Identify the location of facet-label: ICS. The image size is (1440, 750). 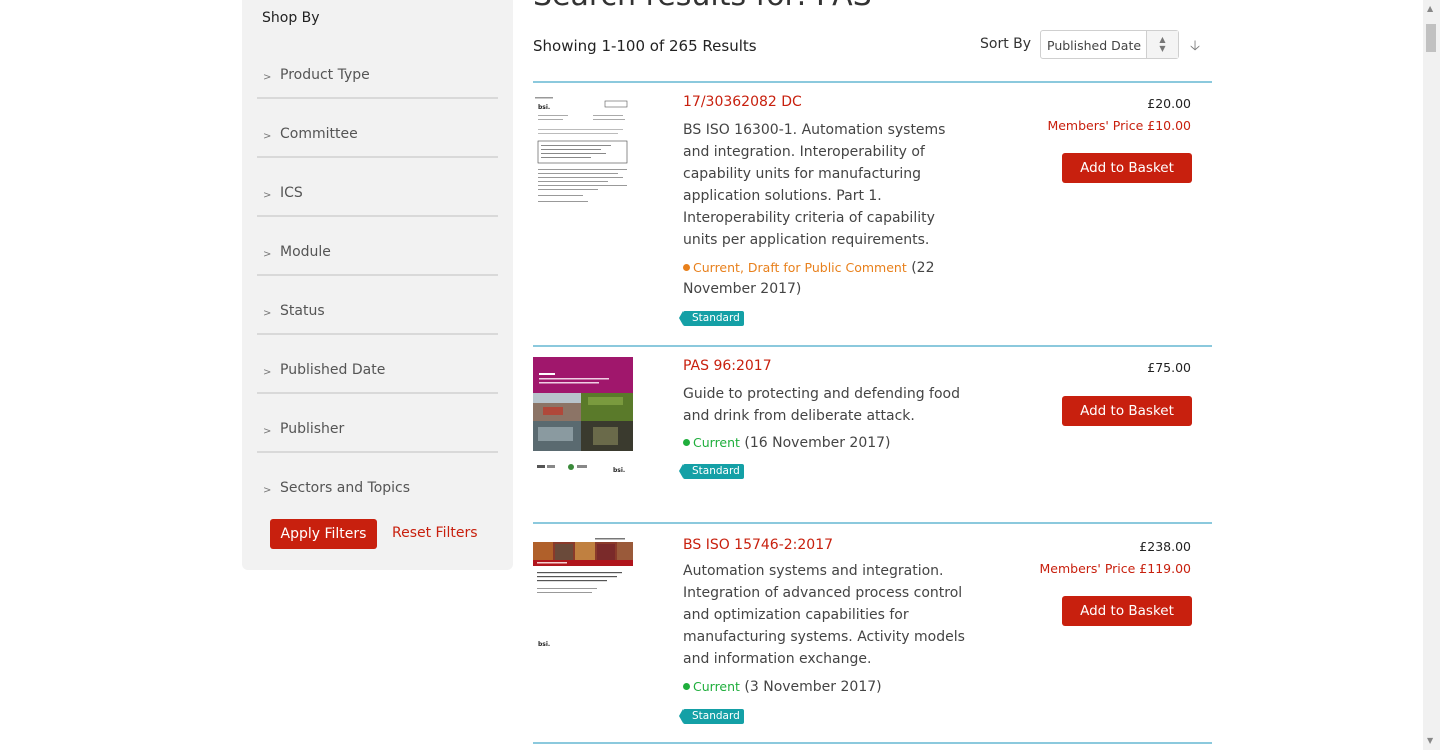
(291, 193).